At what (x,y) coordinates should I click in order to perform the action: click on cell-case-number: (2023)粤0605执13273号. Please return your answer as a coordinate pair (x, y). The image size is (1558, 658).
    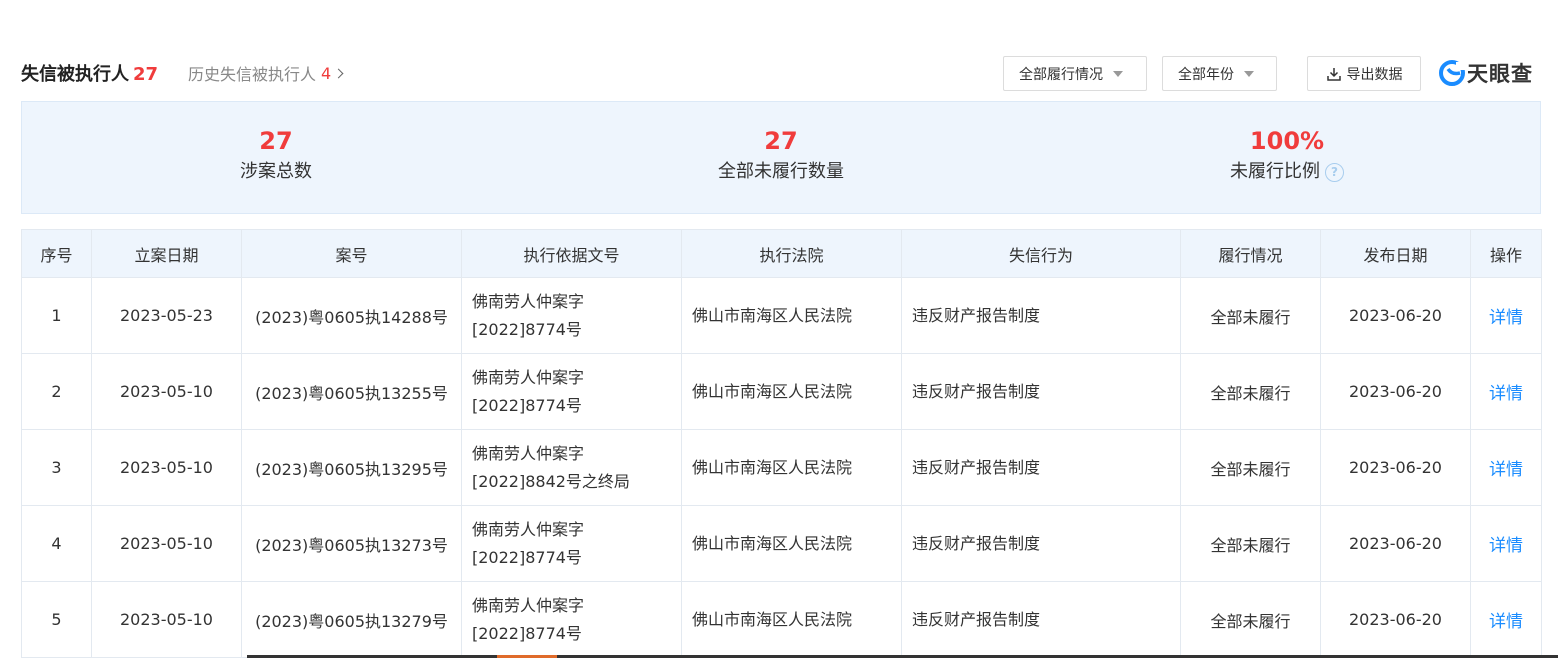
    Looking at the image, I should click on (351, 543).